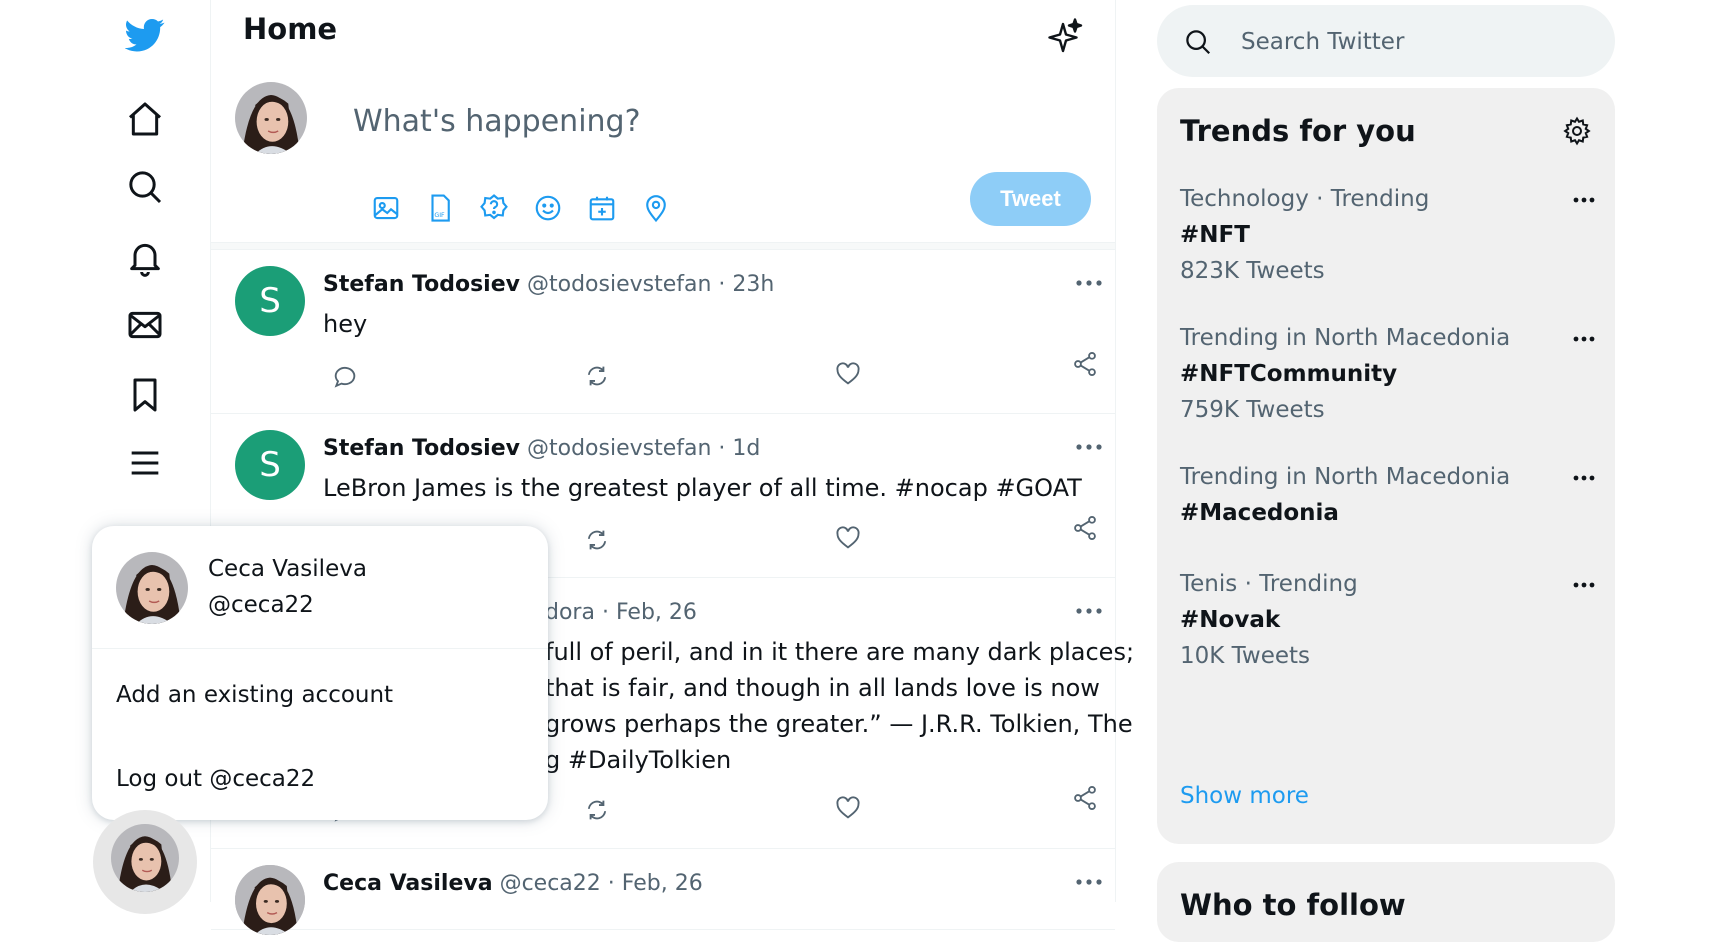 Image resolution: width=1725 pixels, height=942 pixels. What do you see at coordinates (548, 208) in the screenshot?
I see `emoji-icon` at bounding box center [548, 208].